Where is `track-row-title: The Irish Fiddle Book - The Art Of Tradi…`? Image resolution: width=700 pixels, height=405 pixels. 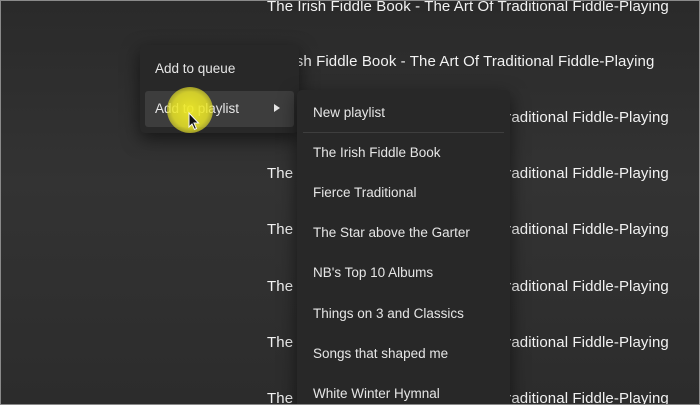 track-row-title: The Irish Fiddle Book - The Art Of Tradi… is located at coordinates (468, 8).